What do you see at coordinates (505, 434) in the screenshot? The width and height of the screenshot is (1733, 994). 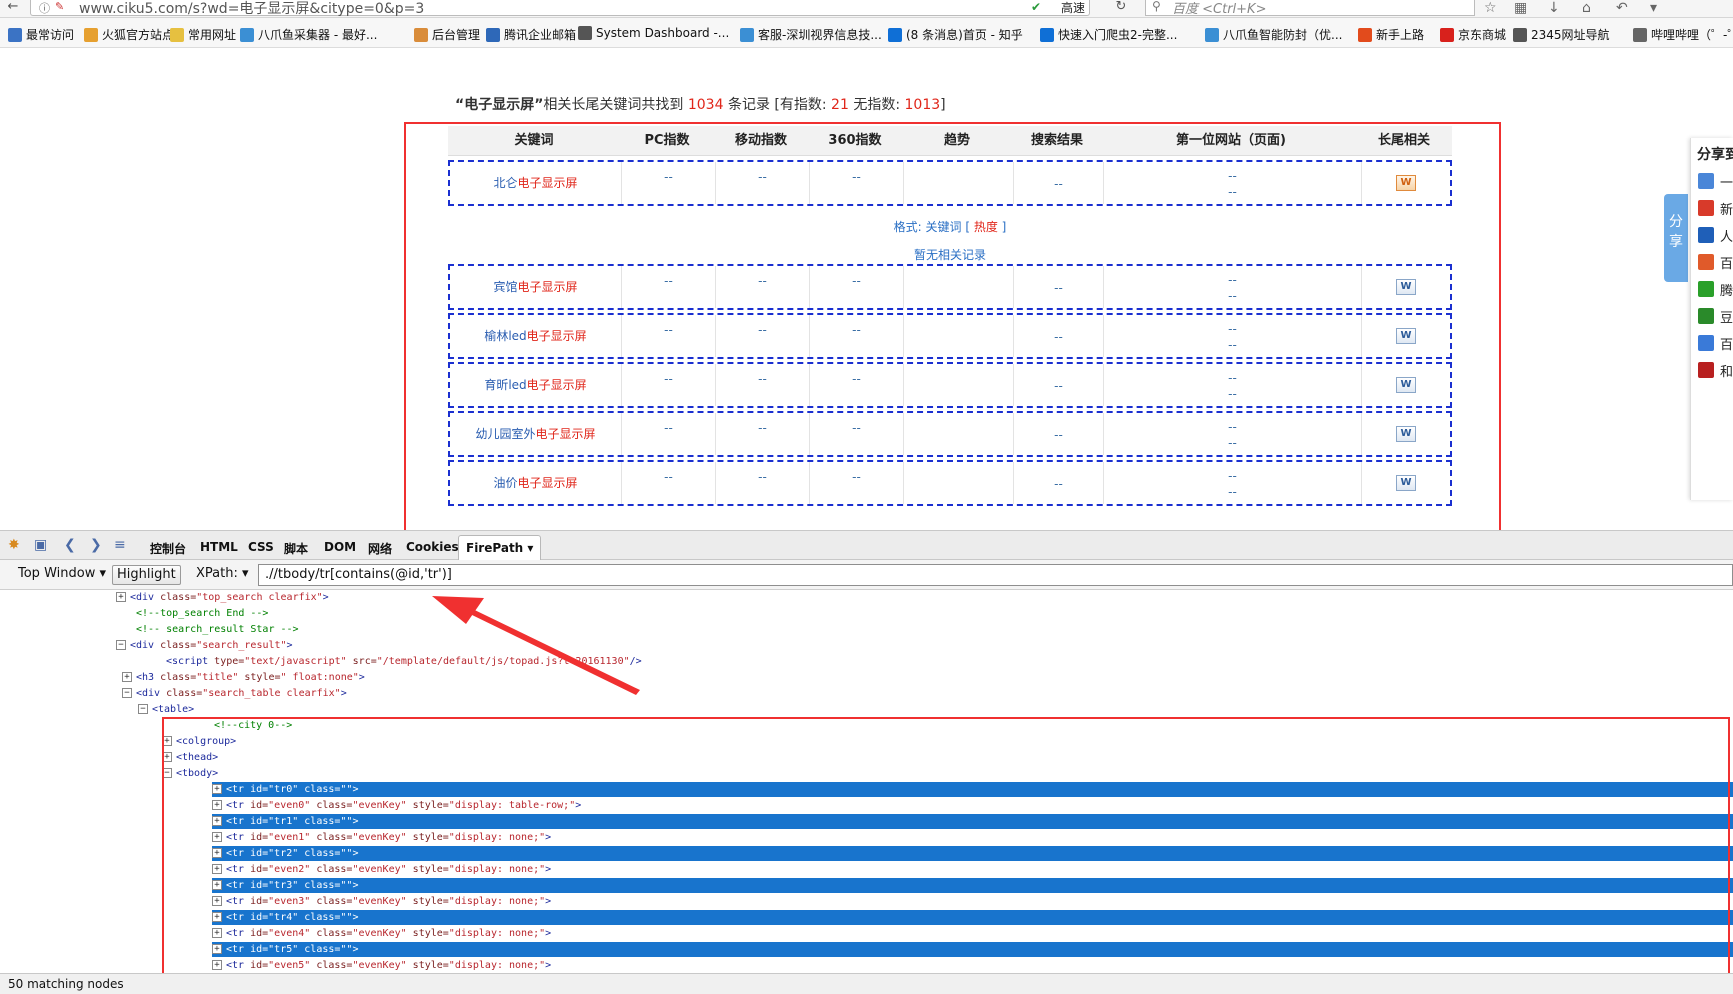 I see `keyword-prefix: 幼儿园室外` at bounding box center [505, 434].